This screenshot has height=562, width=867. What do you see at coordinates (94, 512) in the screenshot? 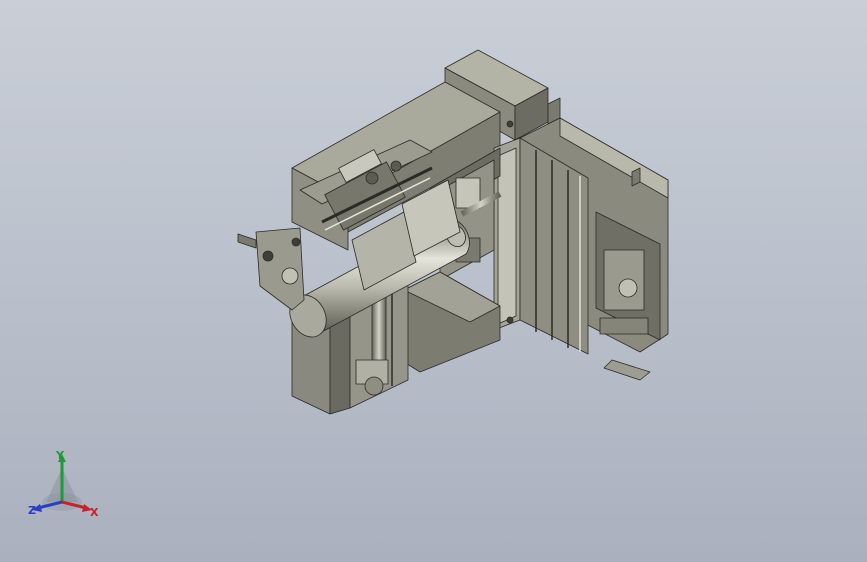
I see `axis-x-label: X` at bounding box center [94, 512].